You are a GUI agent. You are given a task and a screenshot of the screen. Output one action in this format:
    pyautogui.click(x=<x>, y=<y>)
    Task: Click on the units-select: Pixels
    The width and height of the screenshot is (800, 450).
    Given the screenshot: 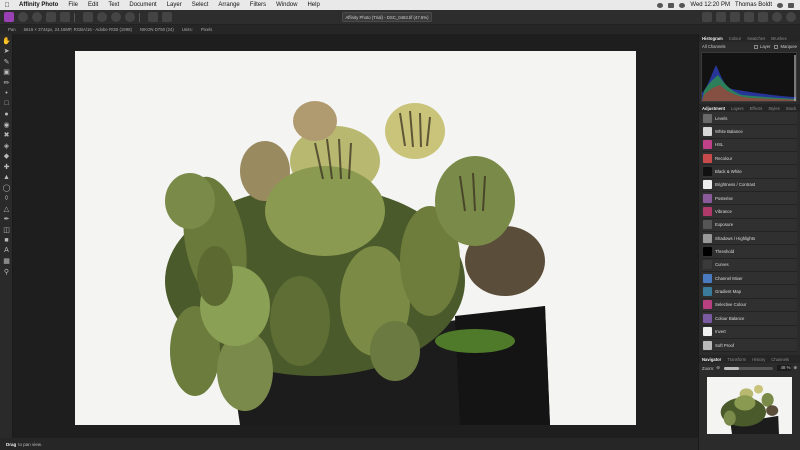 What is the action you would take?
    pyautogui.click(x=206, y=29)
    